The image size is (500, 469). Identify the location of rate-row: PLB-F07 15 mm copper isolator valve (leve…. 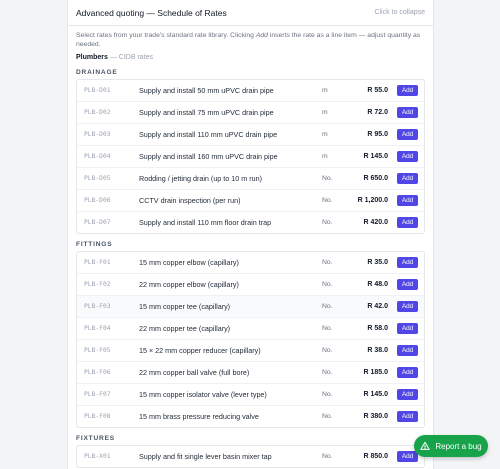
(250, 395).